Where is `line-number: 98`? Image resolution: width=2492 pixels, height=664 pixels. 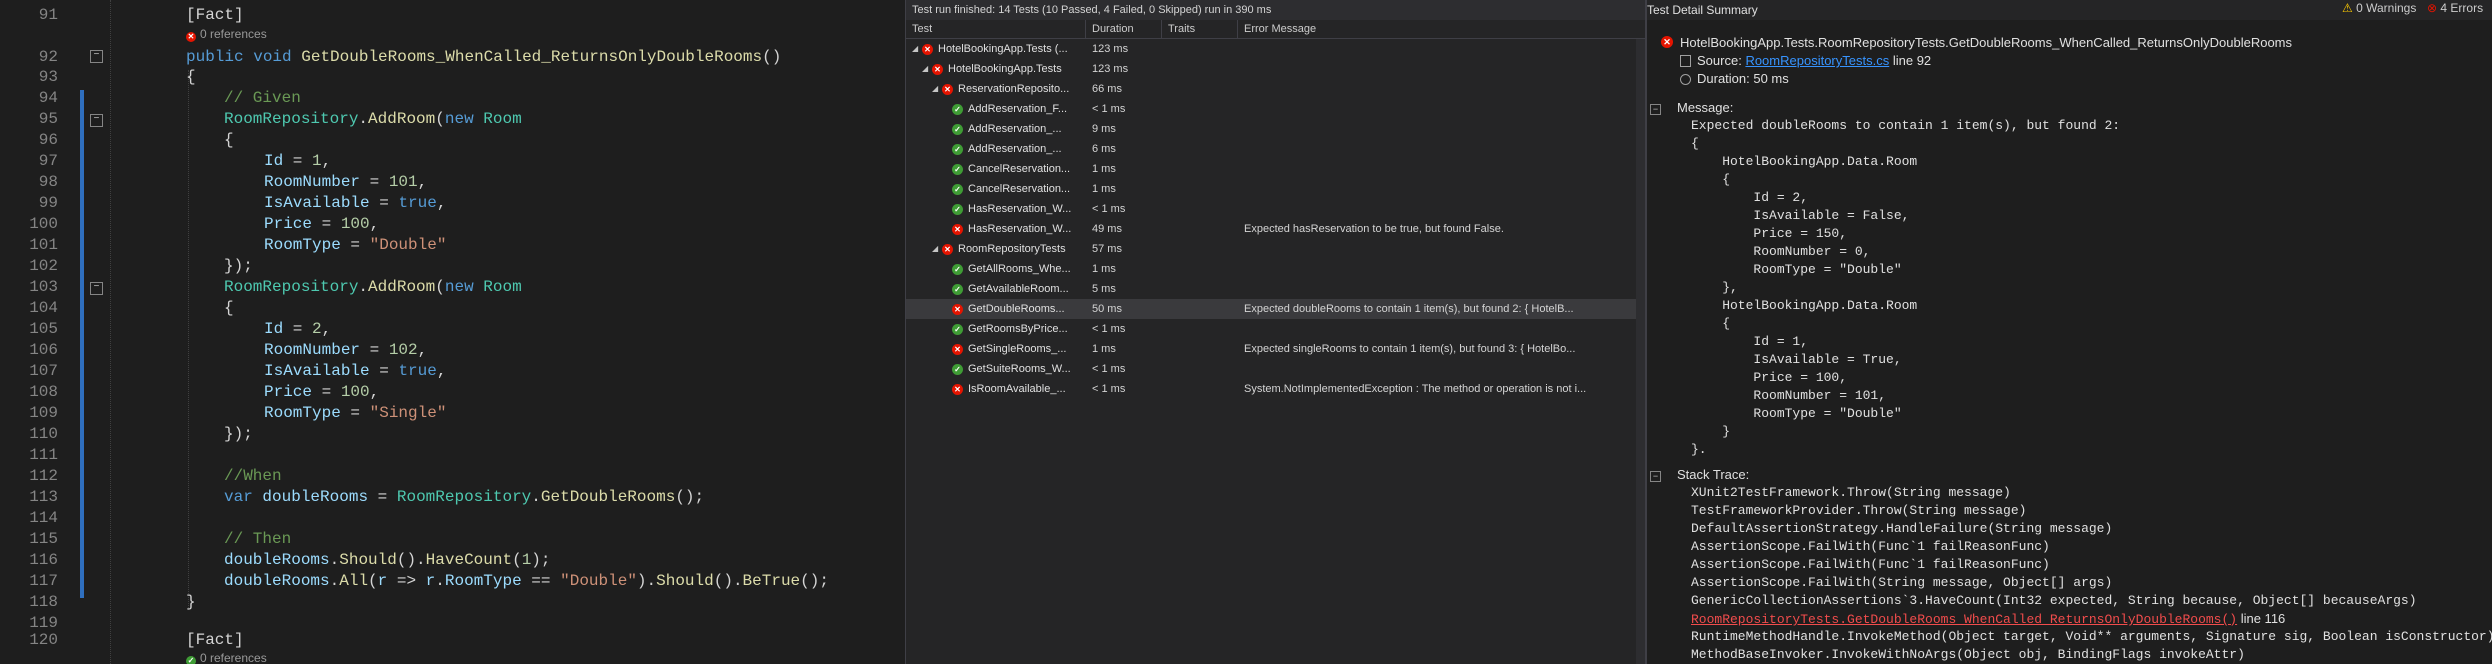 line-number: 98 is located at coordinates (48, 182).